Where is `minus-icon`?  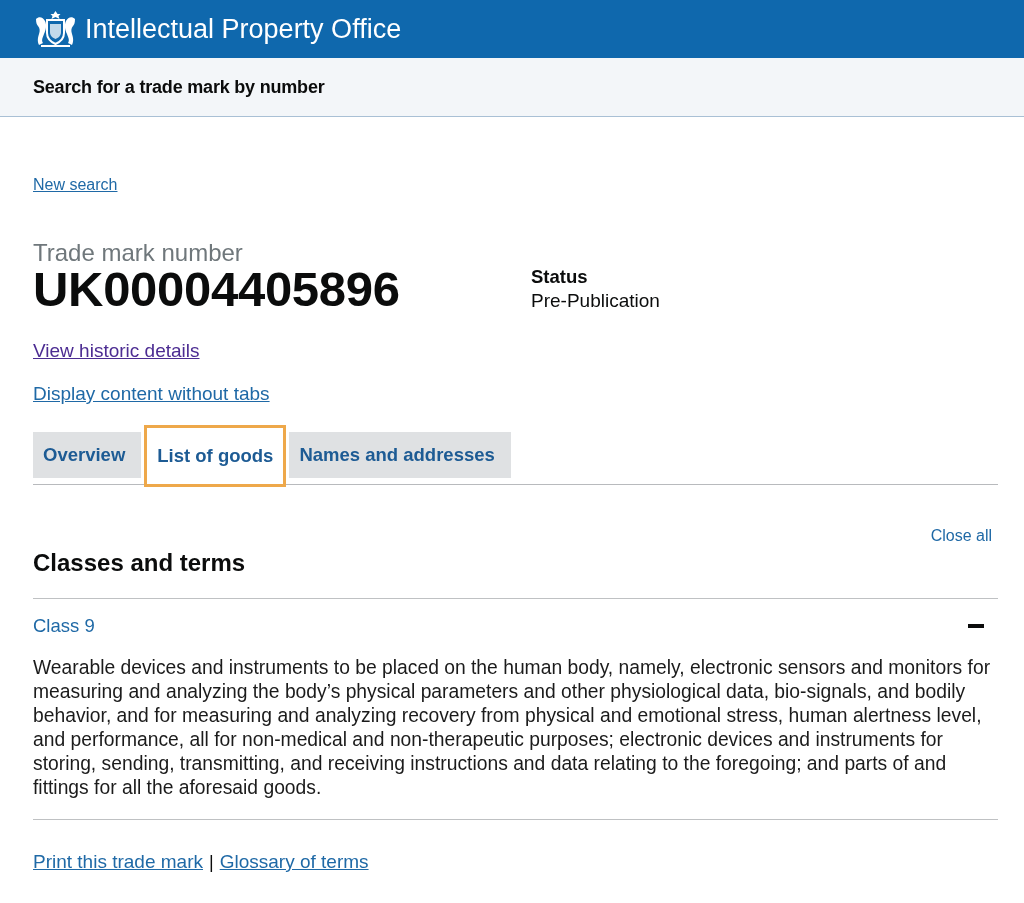
minus-icon is located at coordinates (976, 626).